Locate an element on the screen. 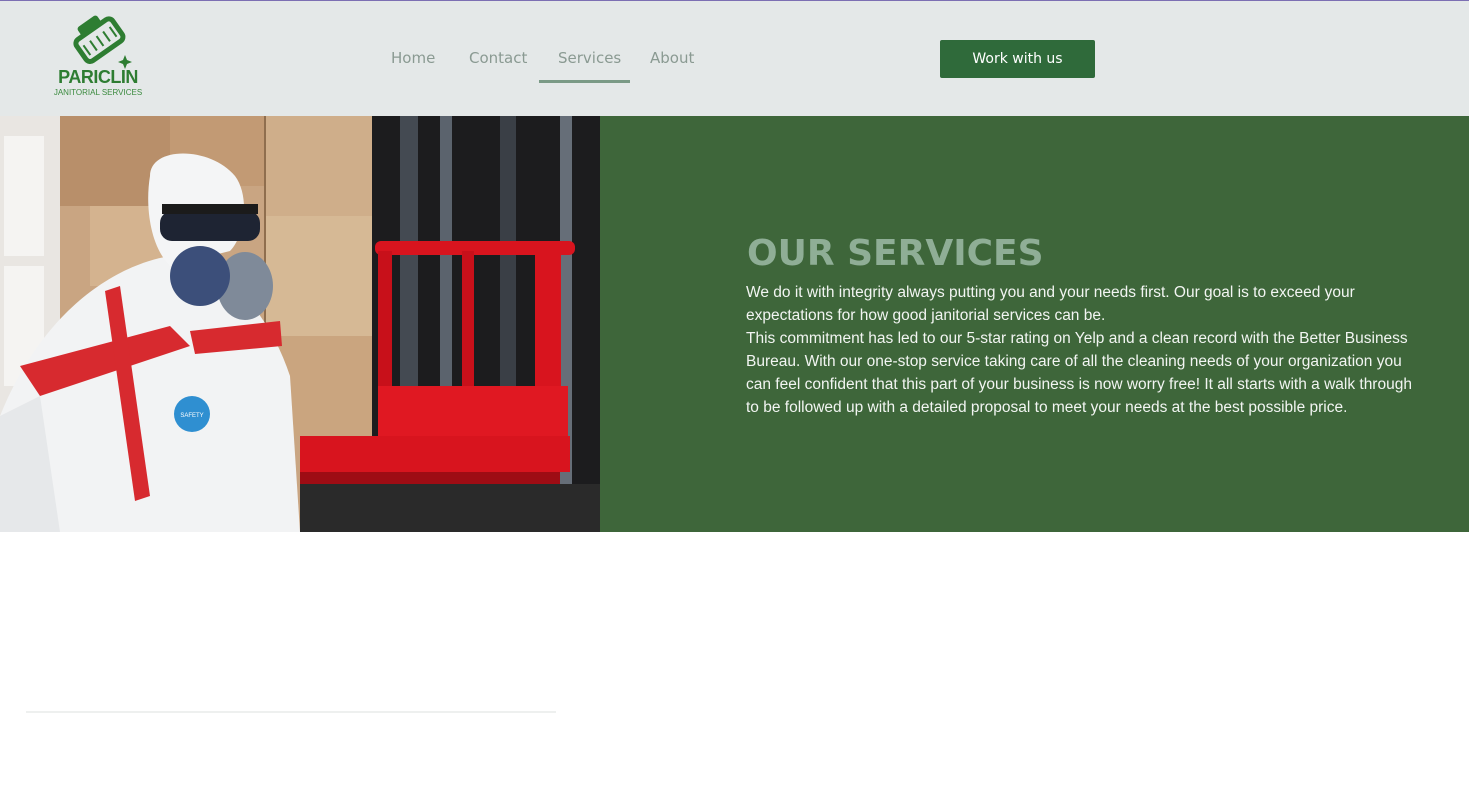 This screenshot has height=811, width=1469. nav-services: Services is located at coordinates (589, 58).